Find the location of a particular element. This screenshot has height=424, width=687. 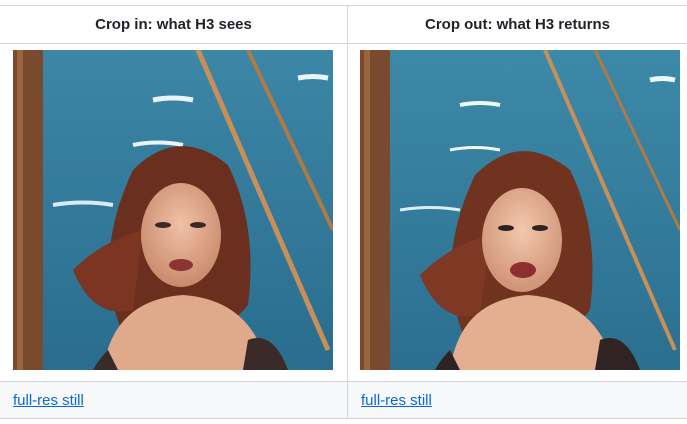

link-cell-crop-in: full-res still is located at coordinates (173, 400).